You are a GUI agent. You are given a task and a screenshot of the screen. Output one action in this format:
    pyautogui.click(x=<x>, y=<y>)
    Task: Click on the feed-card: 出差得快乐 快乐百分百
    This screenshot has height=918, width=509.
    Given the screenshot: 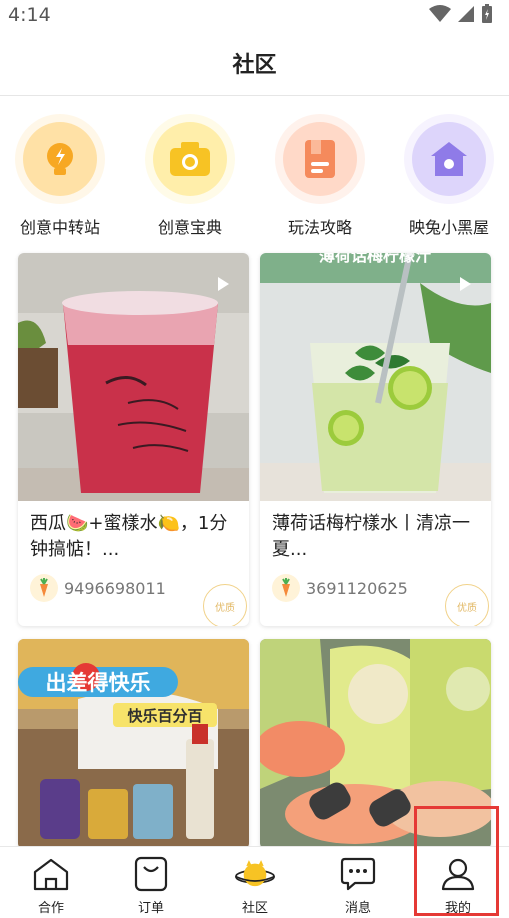 What is the action you would take?
    pyautogui.click(x=133, y=744)
    